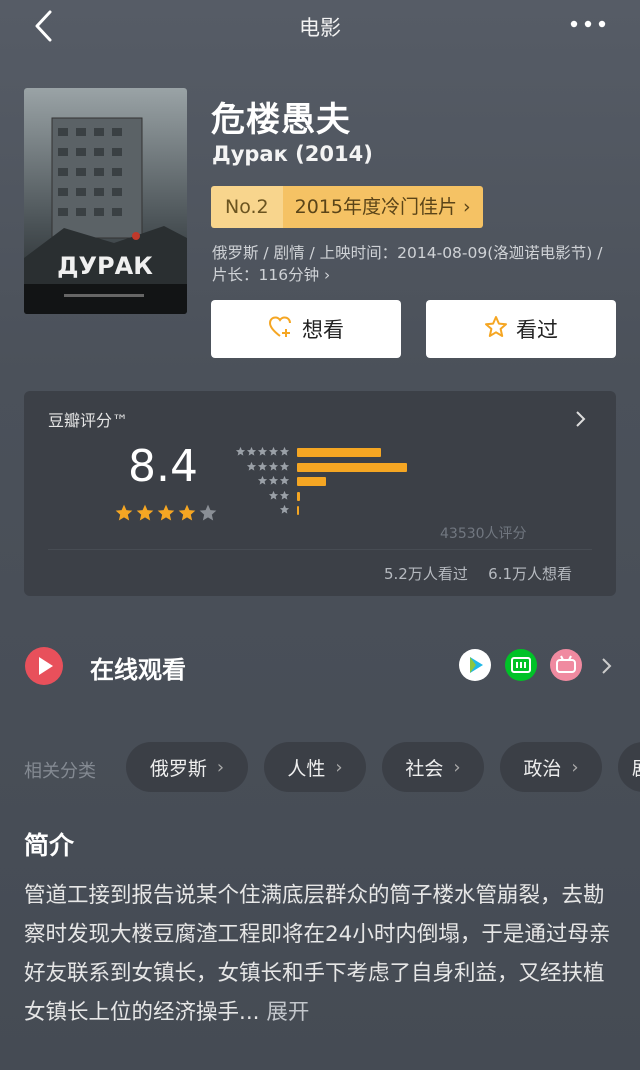 The height and width of the screenshot is (1070, 640). I want to click on movie-title: 危楼愚夫, so click(281, 120).